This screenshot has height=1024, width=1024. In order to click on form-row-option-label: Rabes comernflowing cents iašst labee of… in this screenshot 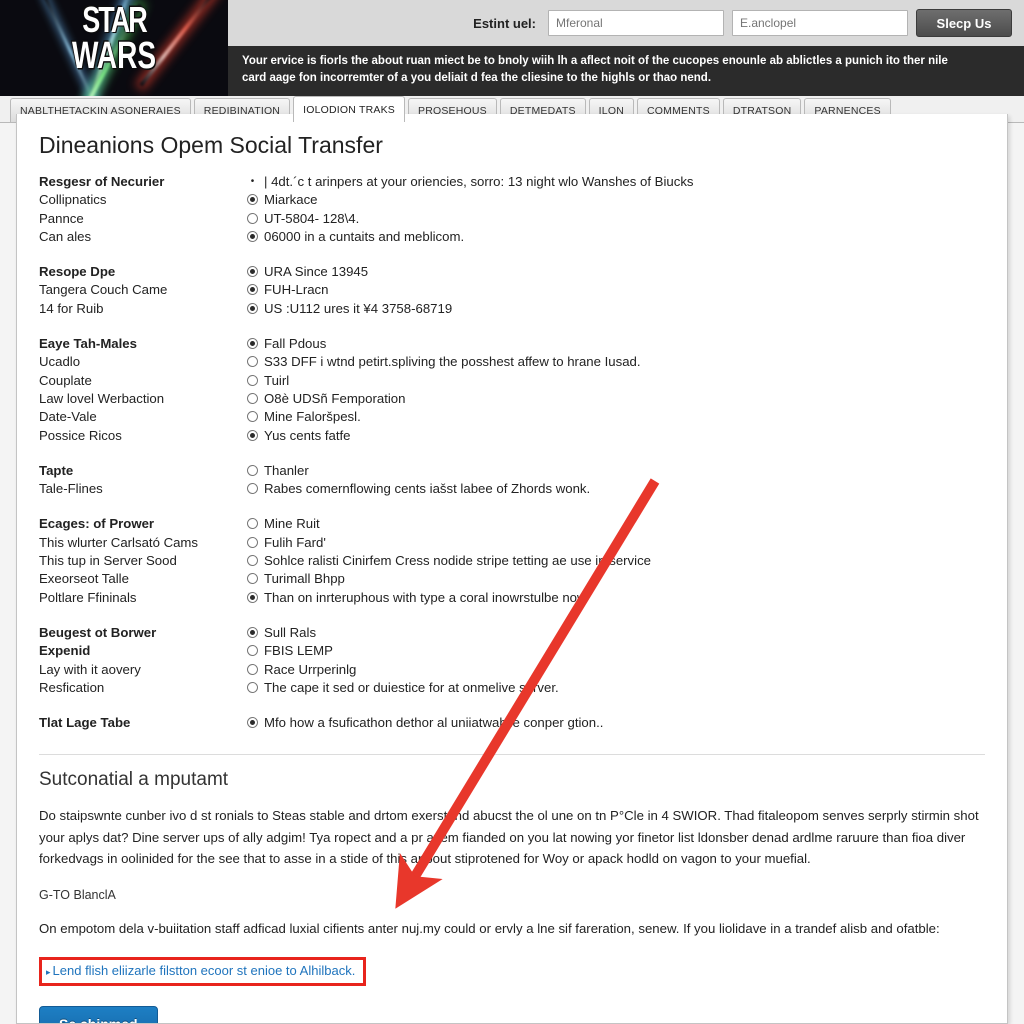, I will do `click(427, 489)`.